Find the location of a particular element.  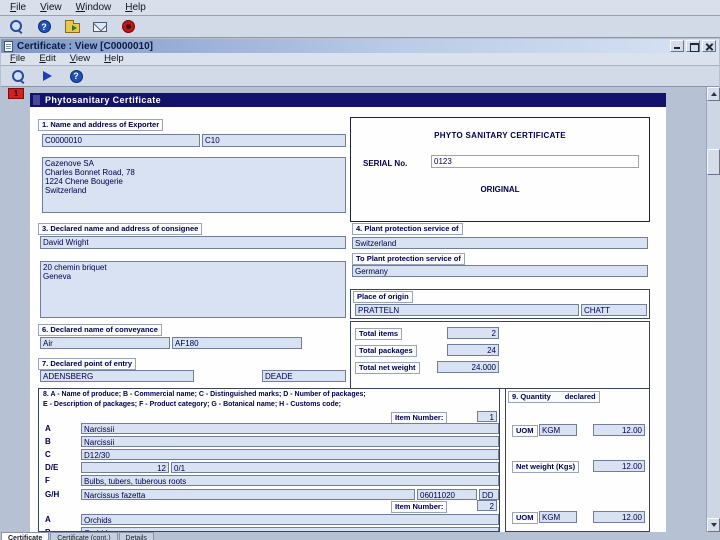

total-net-weight-field: 24.000 is located at coordinates (468, 367).